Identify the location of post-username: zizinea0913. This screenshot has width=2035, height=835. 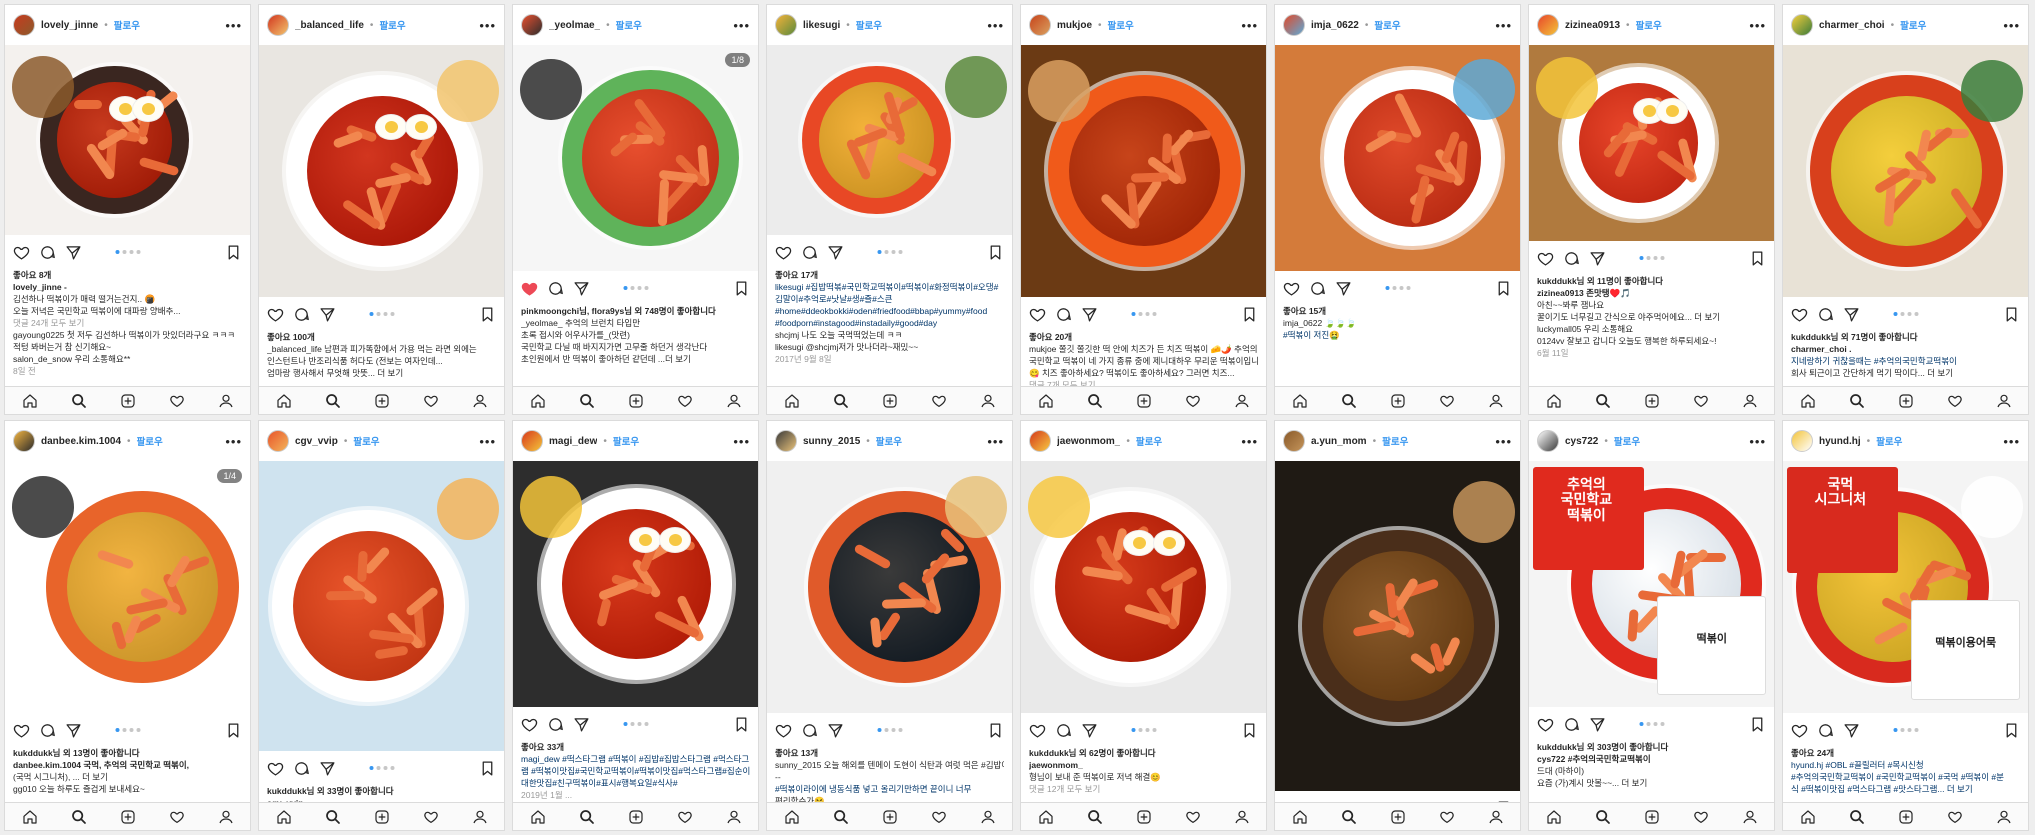
(1592, 25).